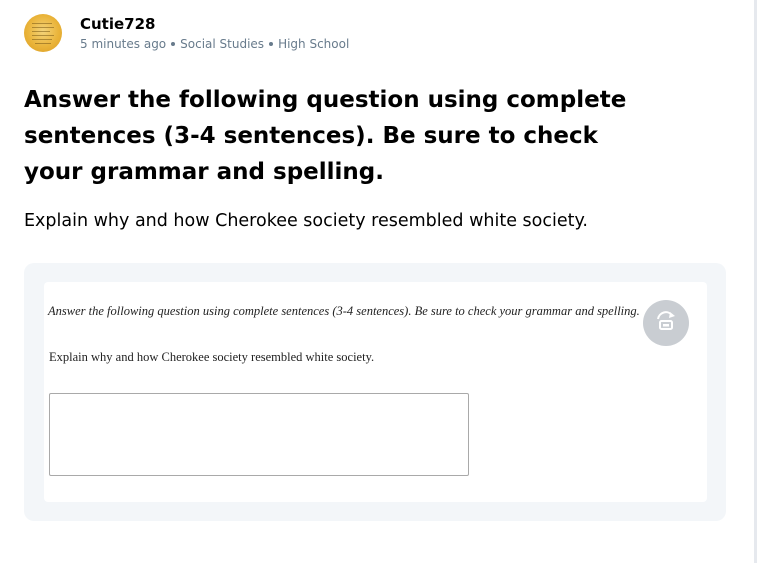 The height and width of the screenshot is (563, 757). I want to click on question-meta: 5 minutes ago Social Studies High School, so click(214, 44).